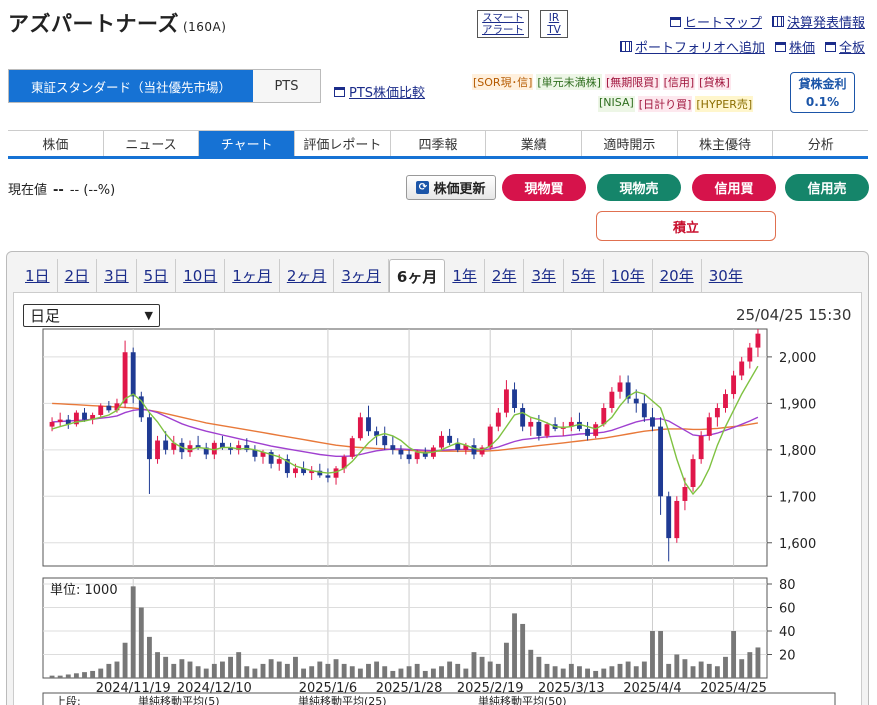 This screenshot has width=877, height=705. What do you see at coordinates (726, 275) in the screenshot?
I see `period-30y: 30年` at bounding box center [726, 275].